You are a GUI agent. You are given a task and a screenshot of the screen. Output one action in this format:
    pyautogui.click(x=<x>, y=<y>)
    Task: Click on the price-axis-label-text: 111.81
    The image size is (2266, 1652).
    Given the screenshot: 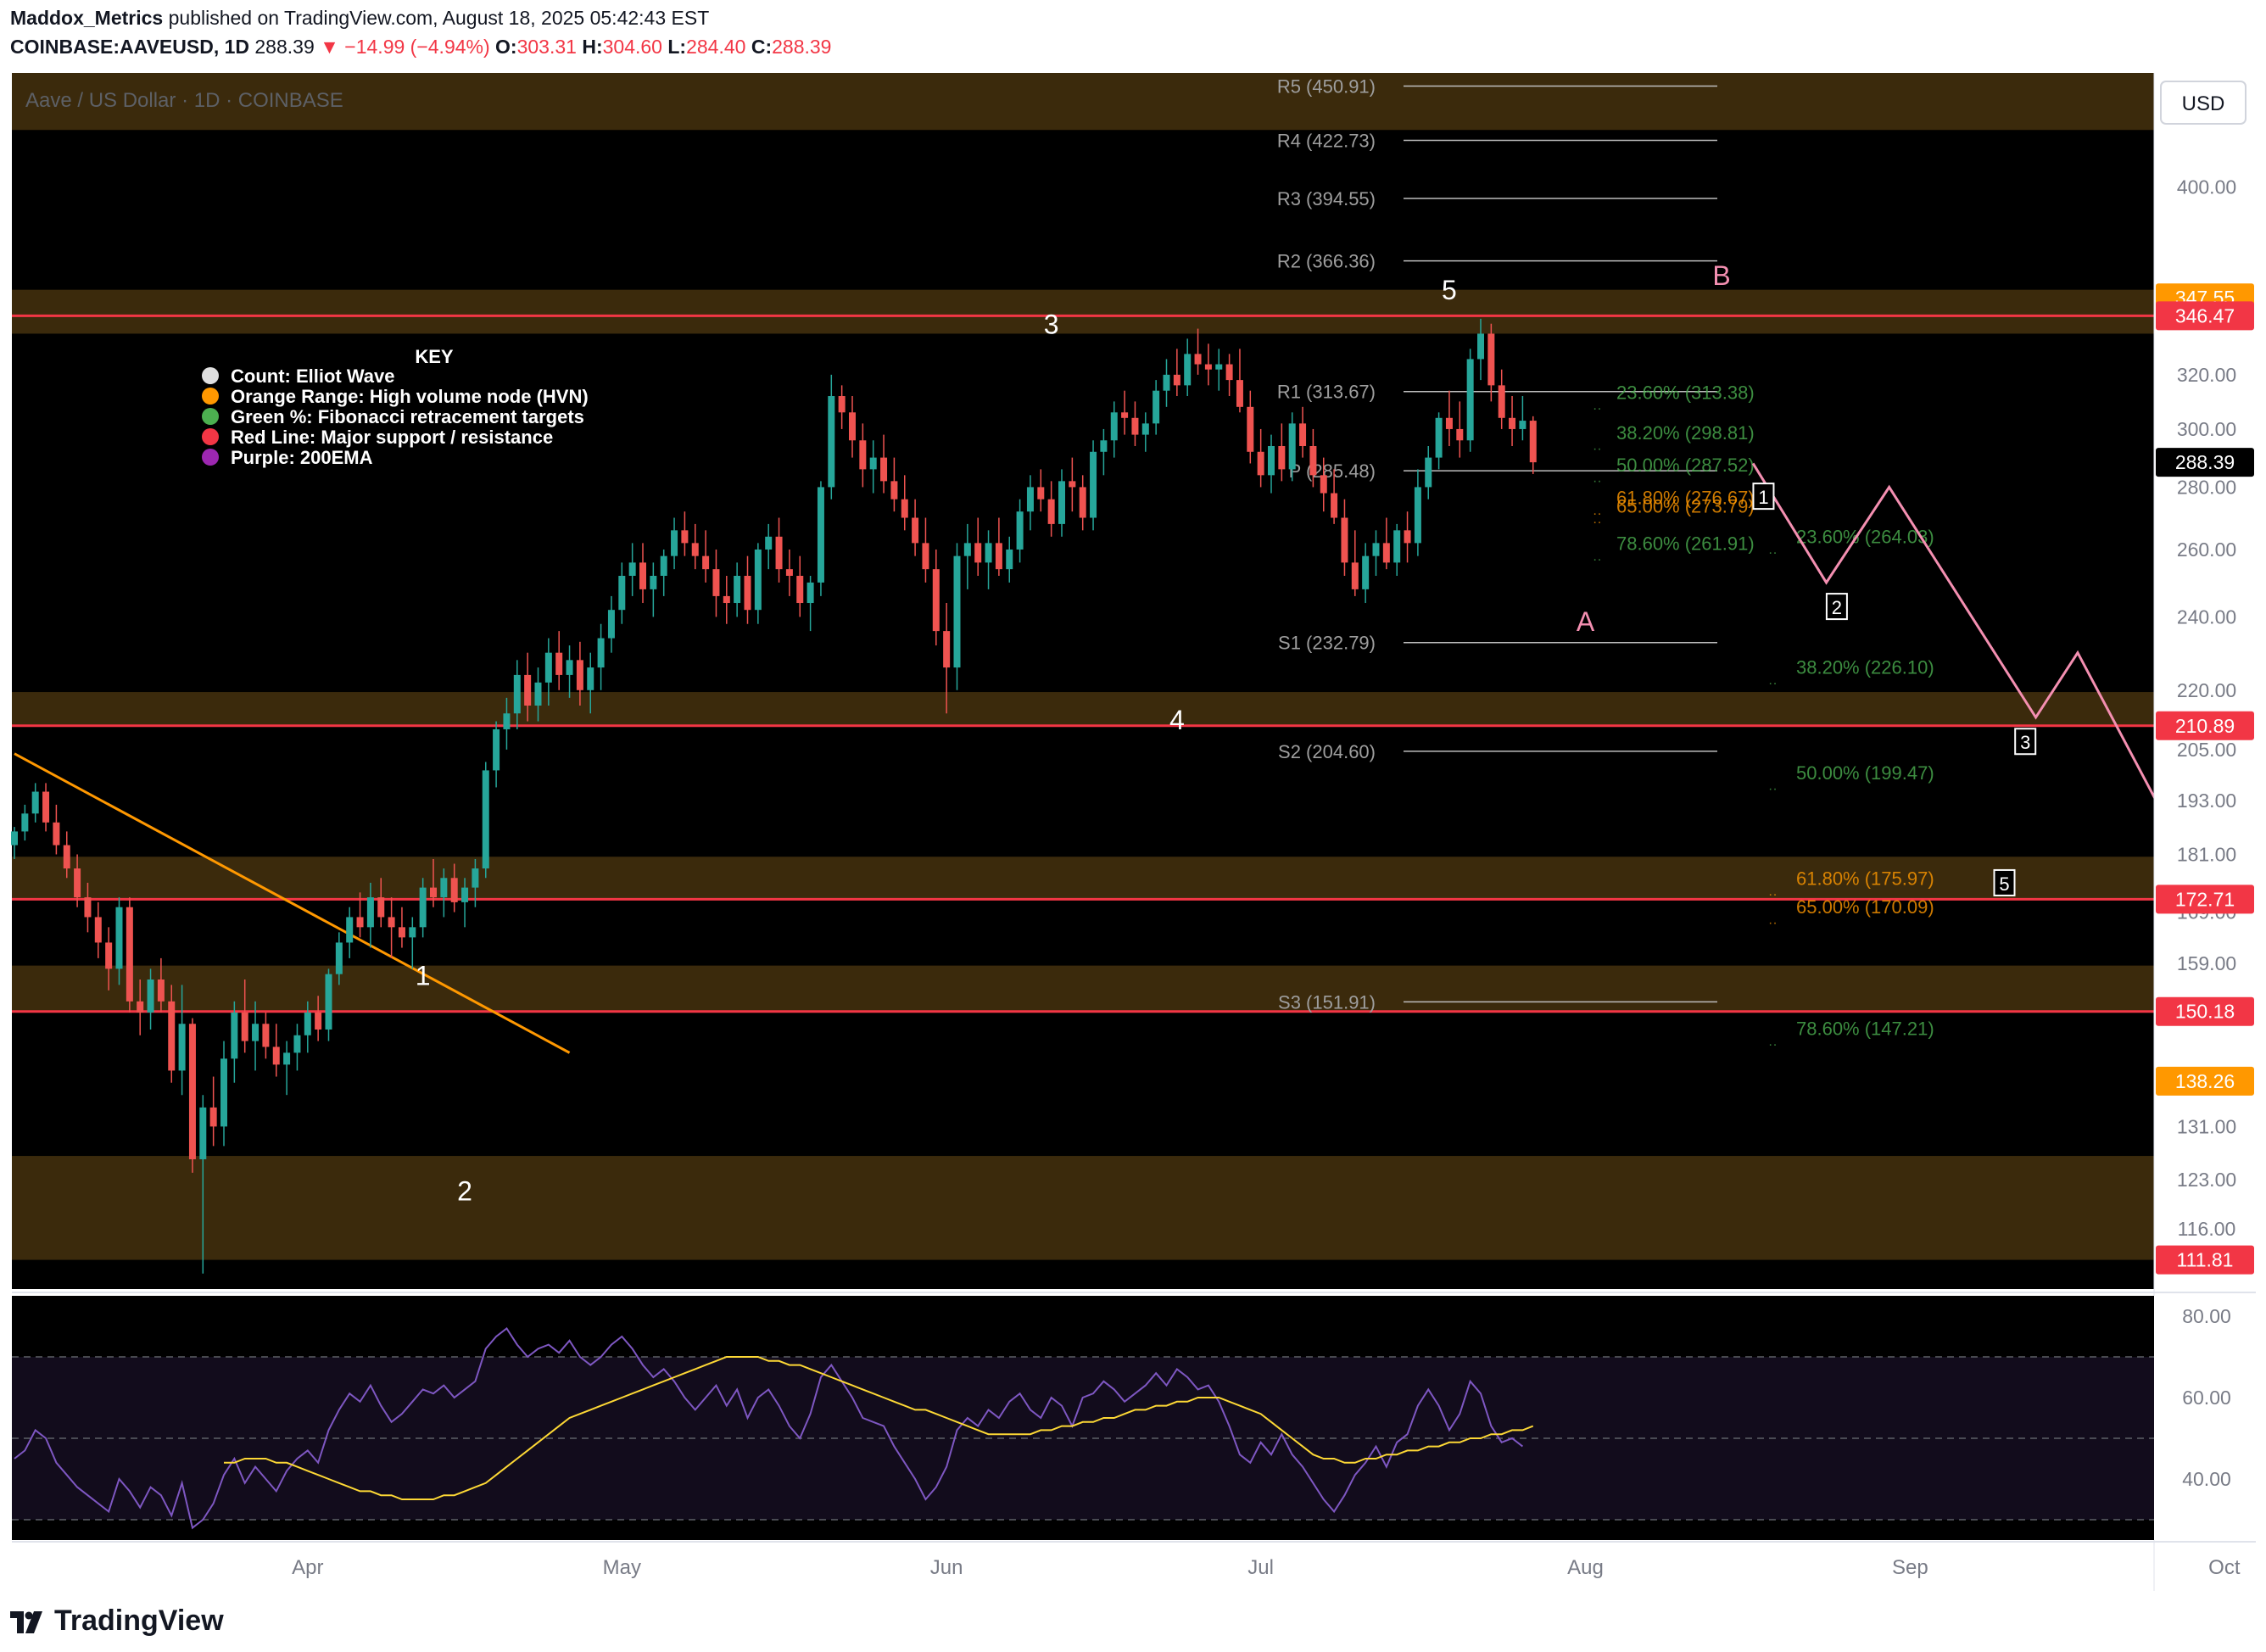 What is the action you would take?
    pyautogui.click(x=2205, y=1260)
    